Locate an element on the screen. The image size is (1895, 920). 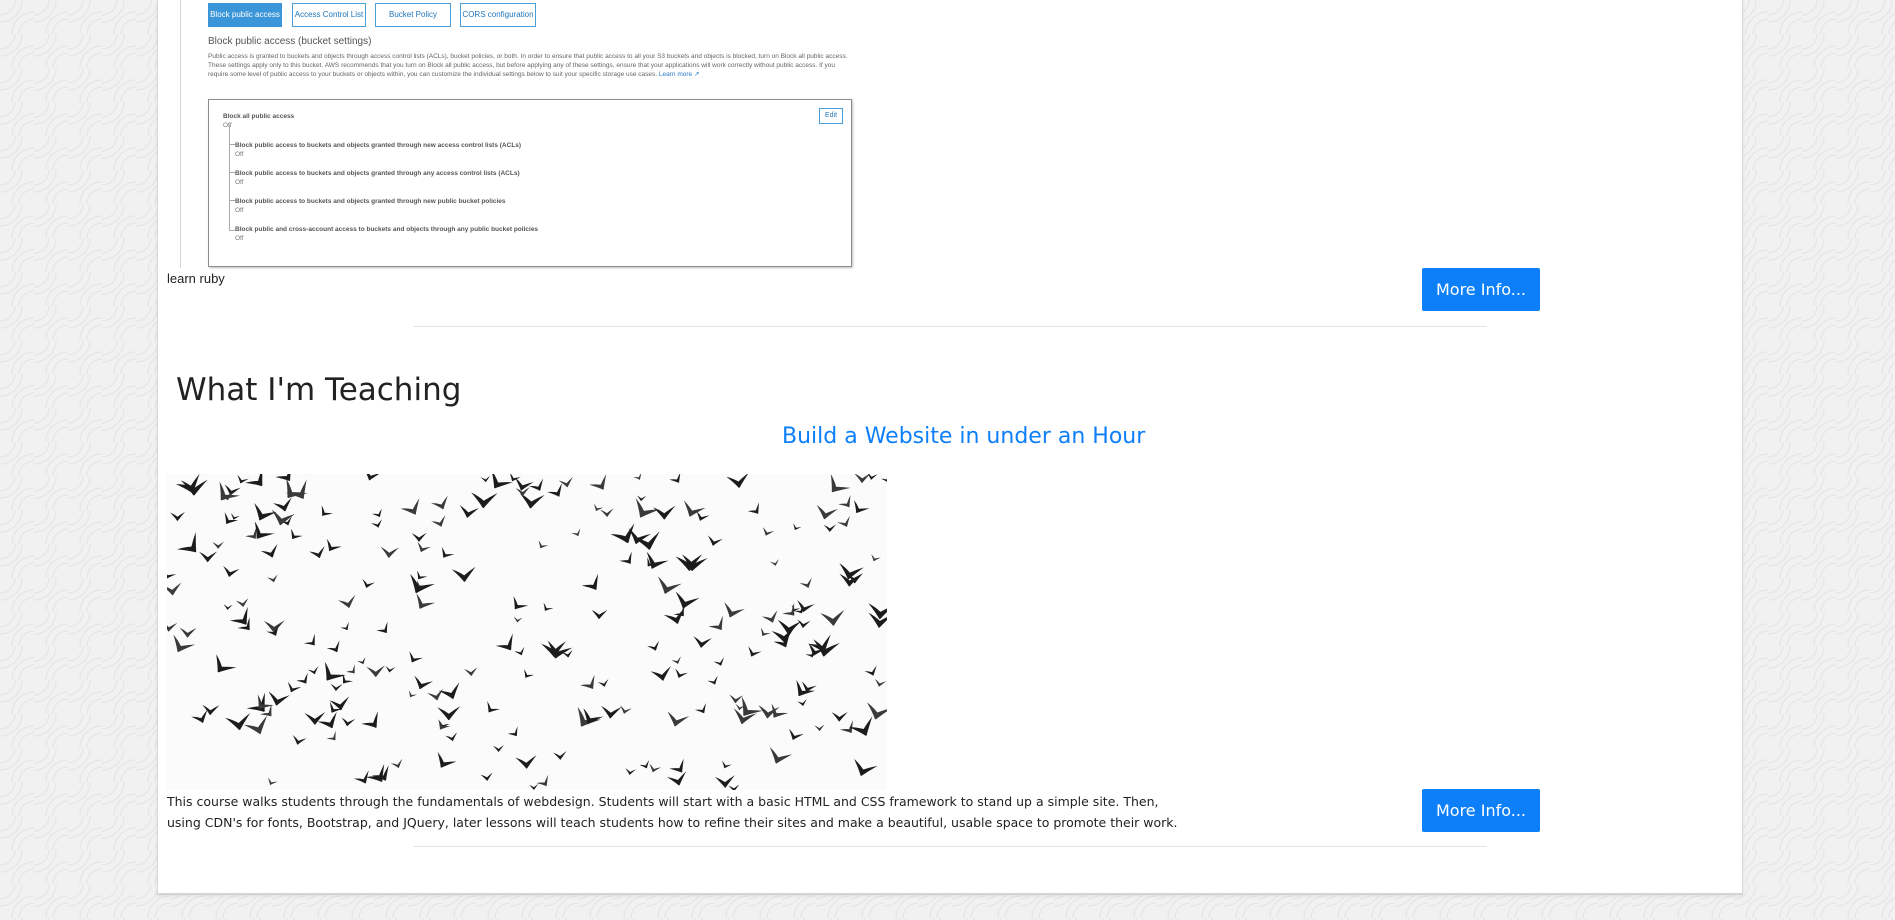
screenshot-heading: Block public access (bucket settings) is located at coordinates (290, 41).